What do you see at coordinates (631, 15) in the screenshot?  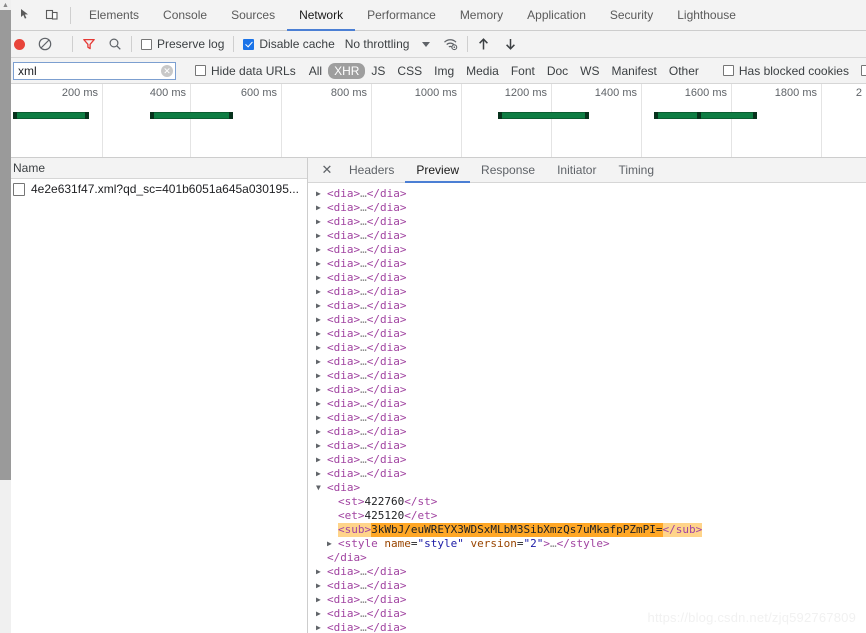 I see `tab-security: Security` at bounding box center [631, 15].